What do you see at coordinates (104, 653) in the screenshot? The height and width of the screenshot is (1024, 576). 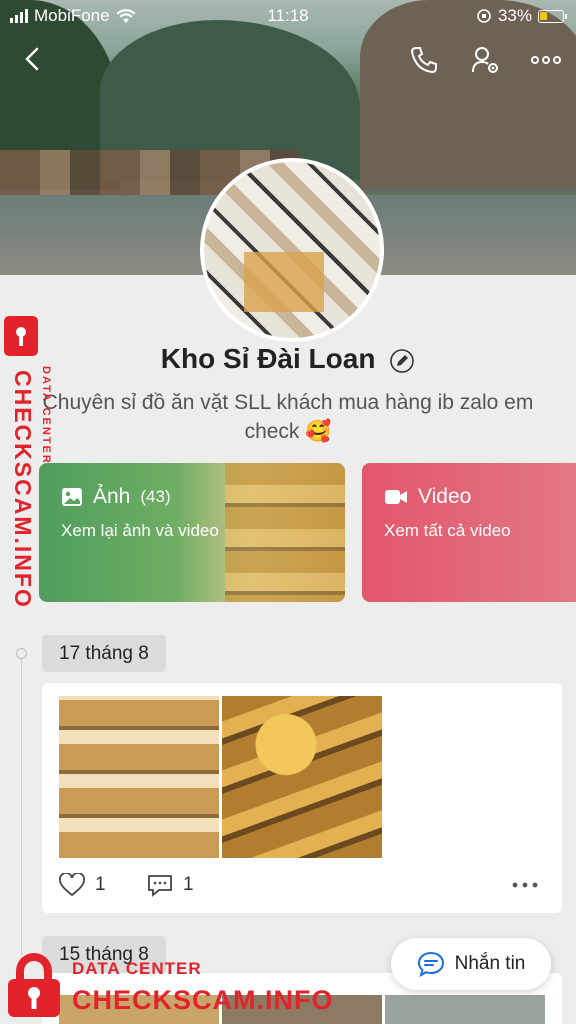 I see `date-chip: 17 tháng 8` at bounding box center [104, 653].